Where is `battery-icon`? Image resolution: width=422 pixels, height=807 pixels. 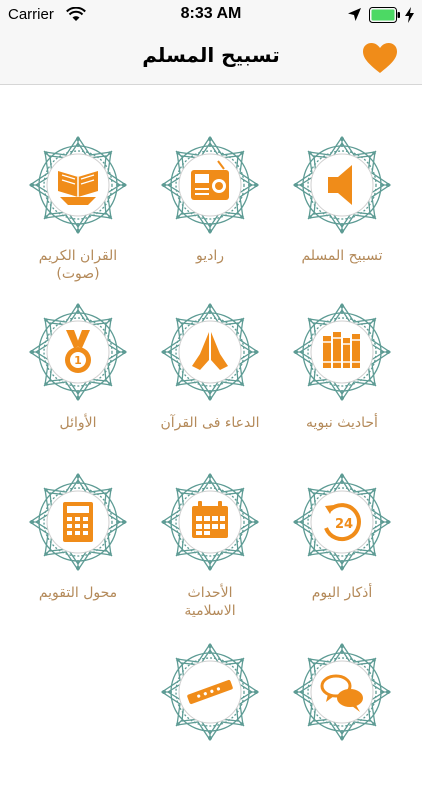 battery-icon is located at coordinates (384, 15).